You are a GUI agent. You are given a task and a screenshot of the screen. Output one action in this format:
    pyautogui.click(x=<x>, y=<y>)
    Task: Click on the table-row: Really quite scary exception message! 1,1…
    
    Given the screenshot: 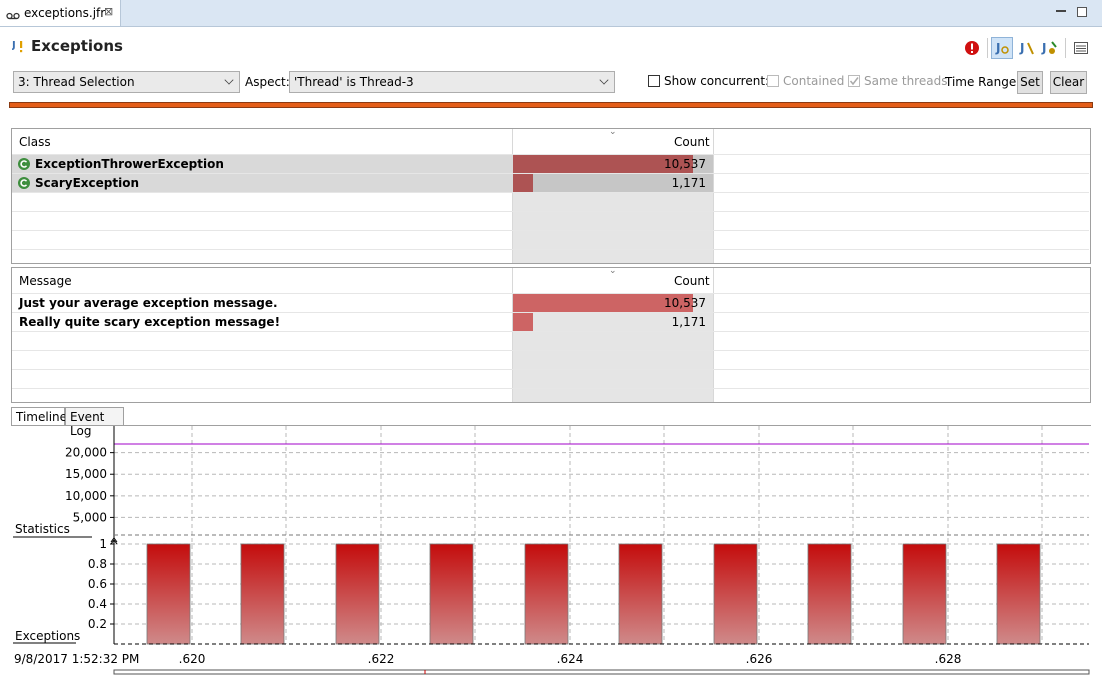 What is the action you would take?
    pyautogui.click(x=550, y=322)
    